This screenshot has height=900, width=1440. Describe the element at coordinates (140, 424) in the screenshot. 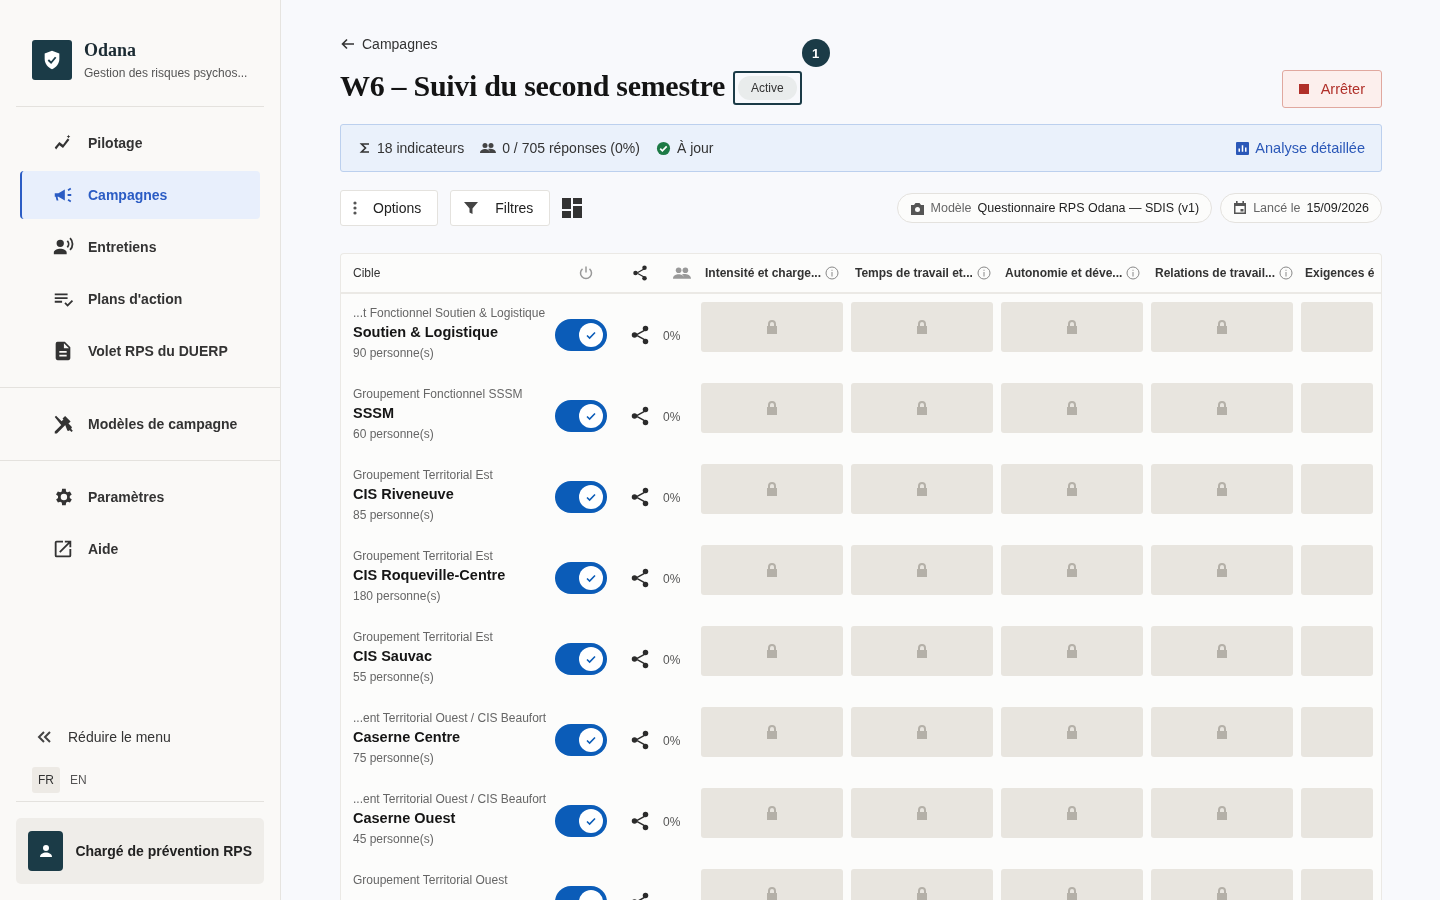

I see `sidebar-item: Modèles de campagne` at that location.